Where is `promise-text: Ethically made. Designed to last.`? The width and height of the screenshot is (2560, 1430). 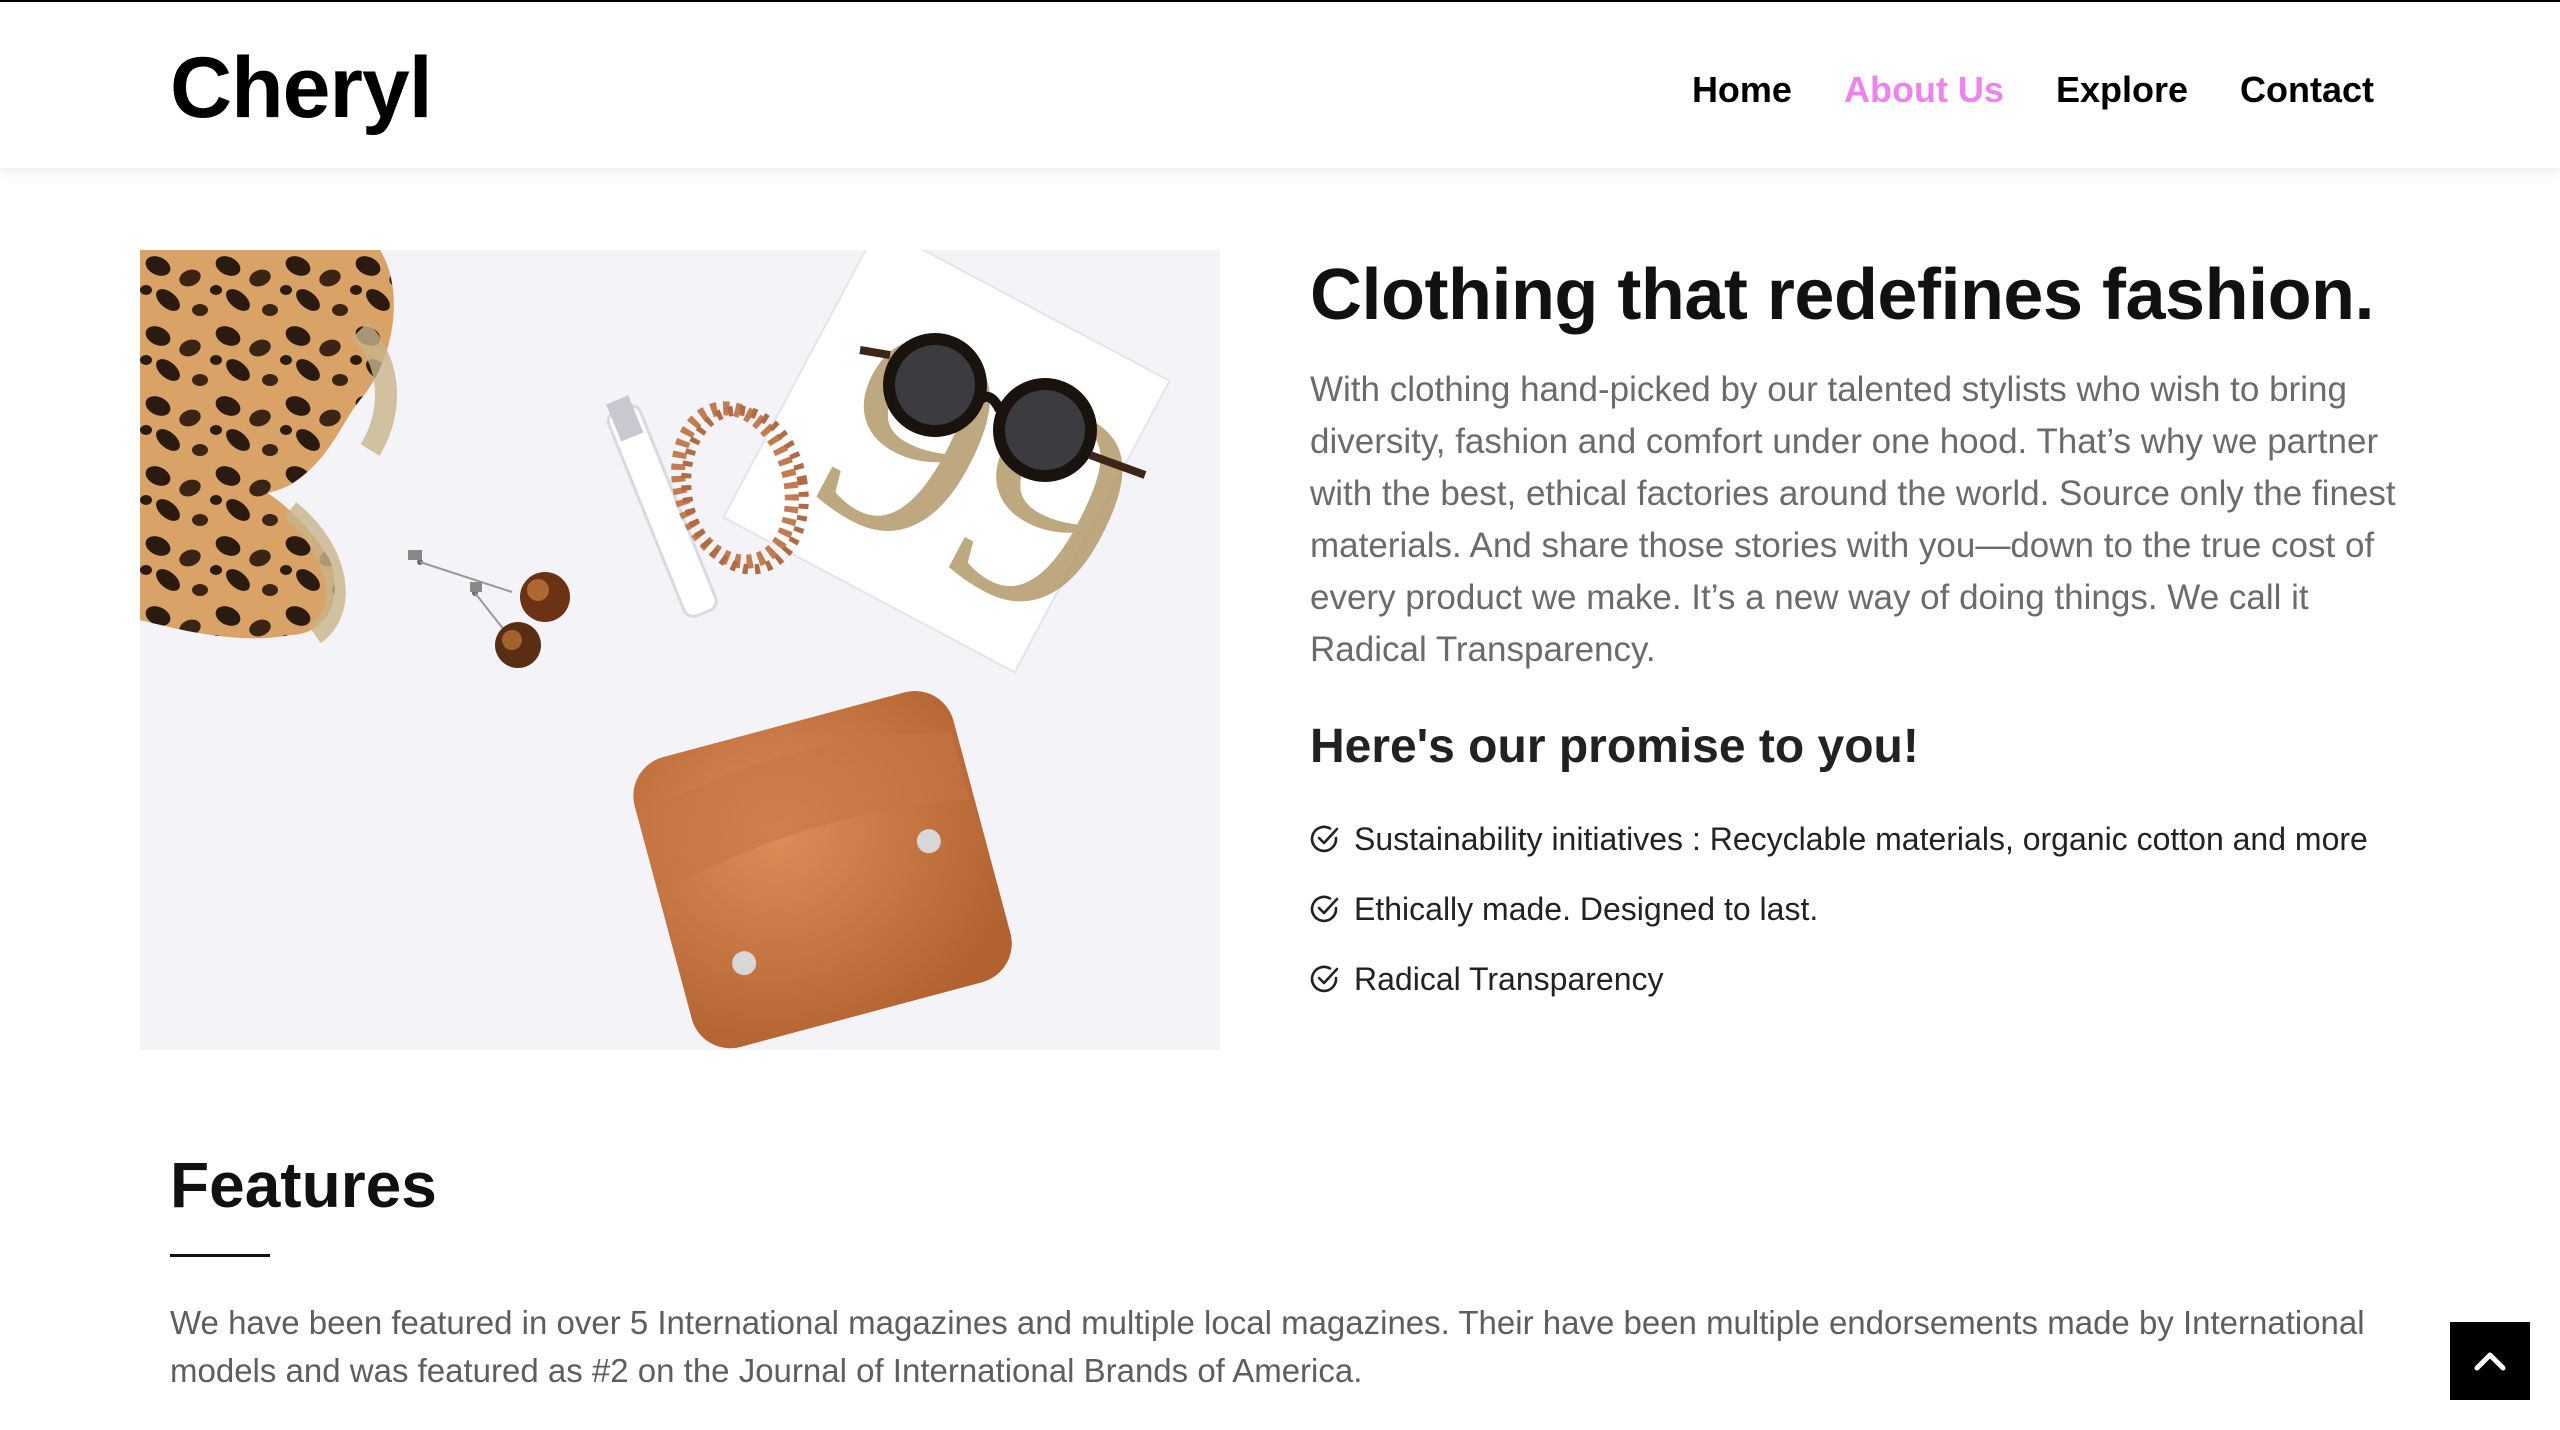
promise-text: Ethically made. Designed to last. is located at coordinates (1586, 908).